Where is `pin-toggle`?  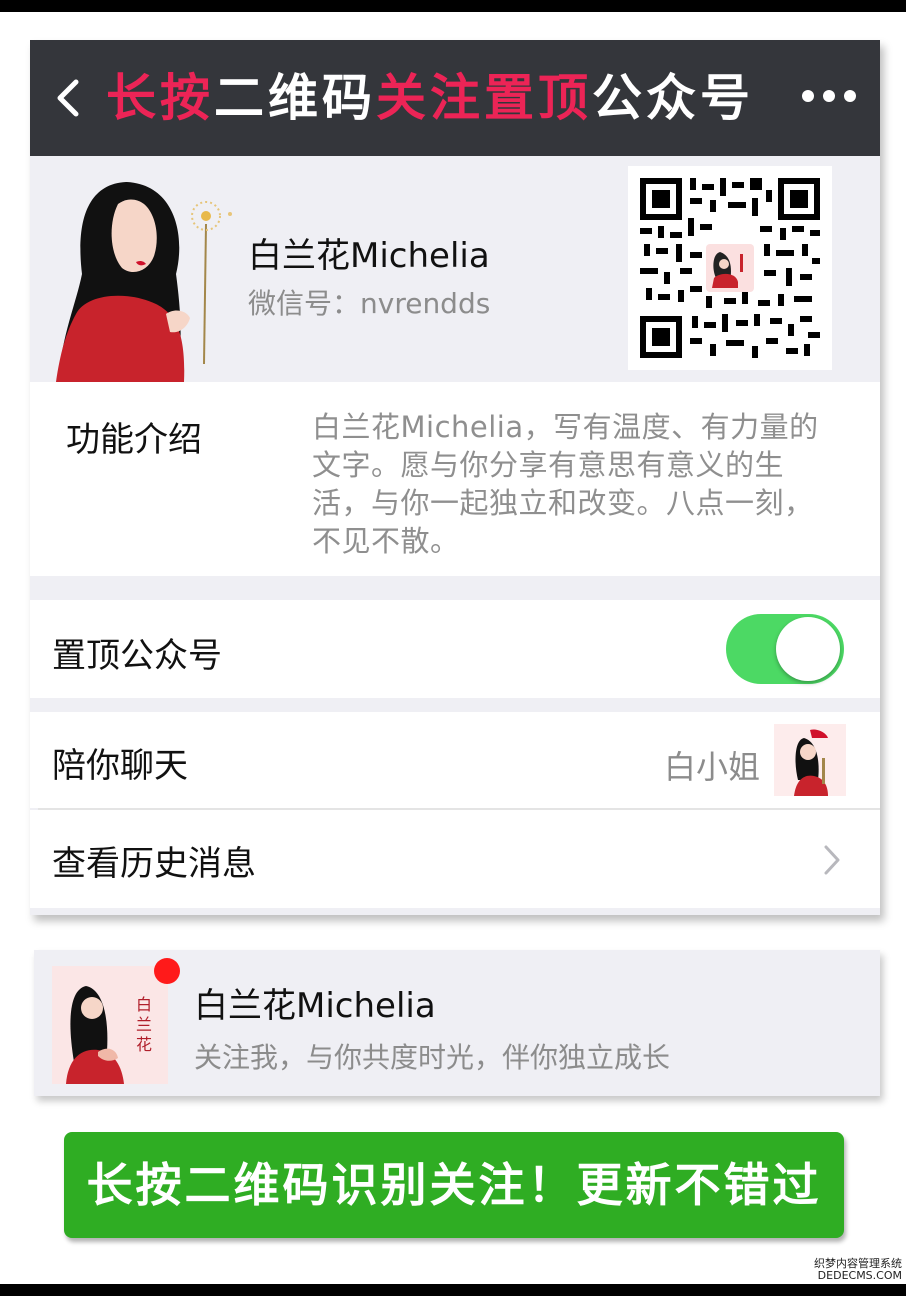 pin-toggle is located at coordinates (785, 649).